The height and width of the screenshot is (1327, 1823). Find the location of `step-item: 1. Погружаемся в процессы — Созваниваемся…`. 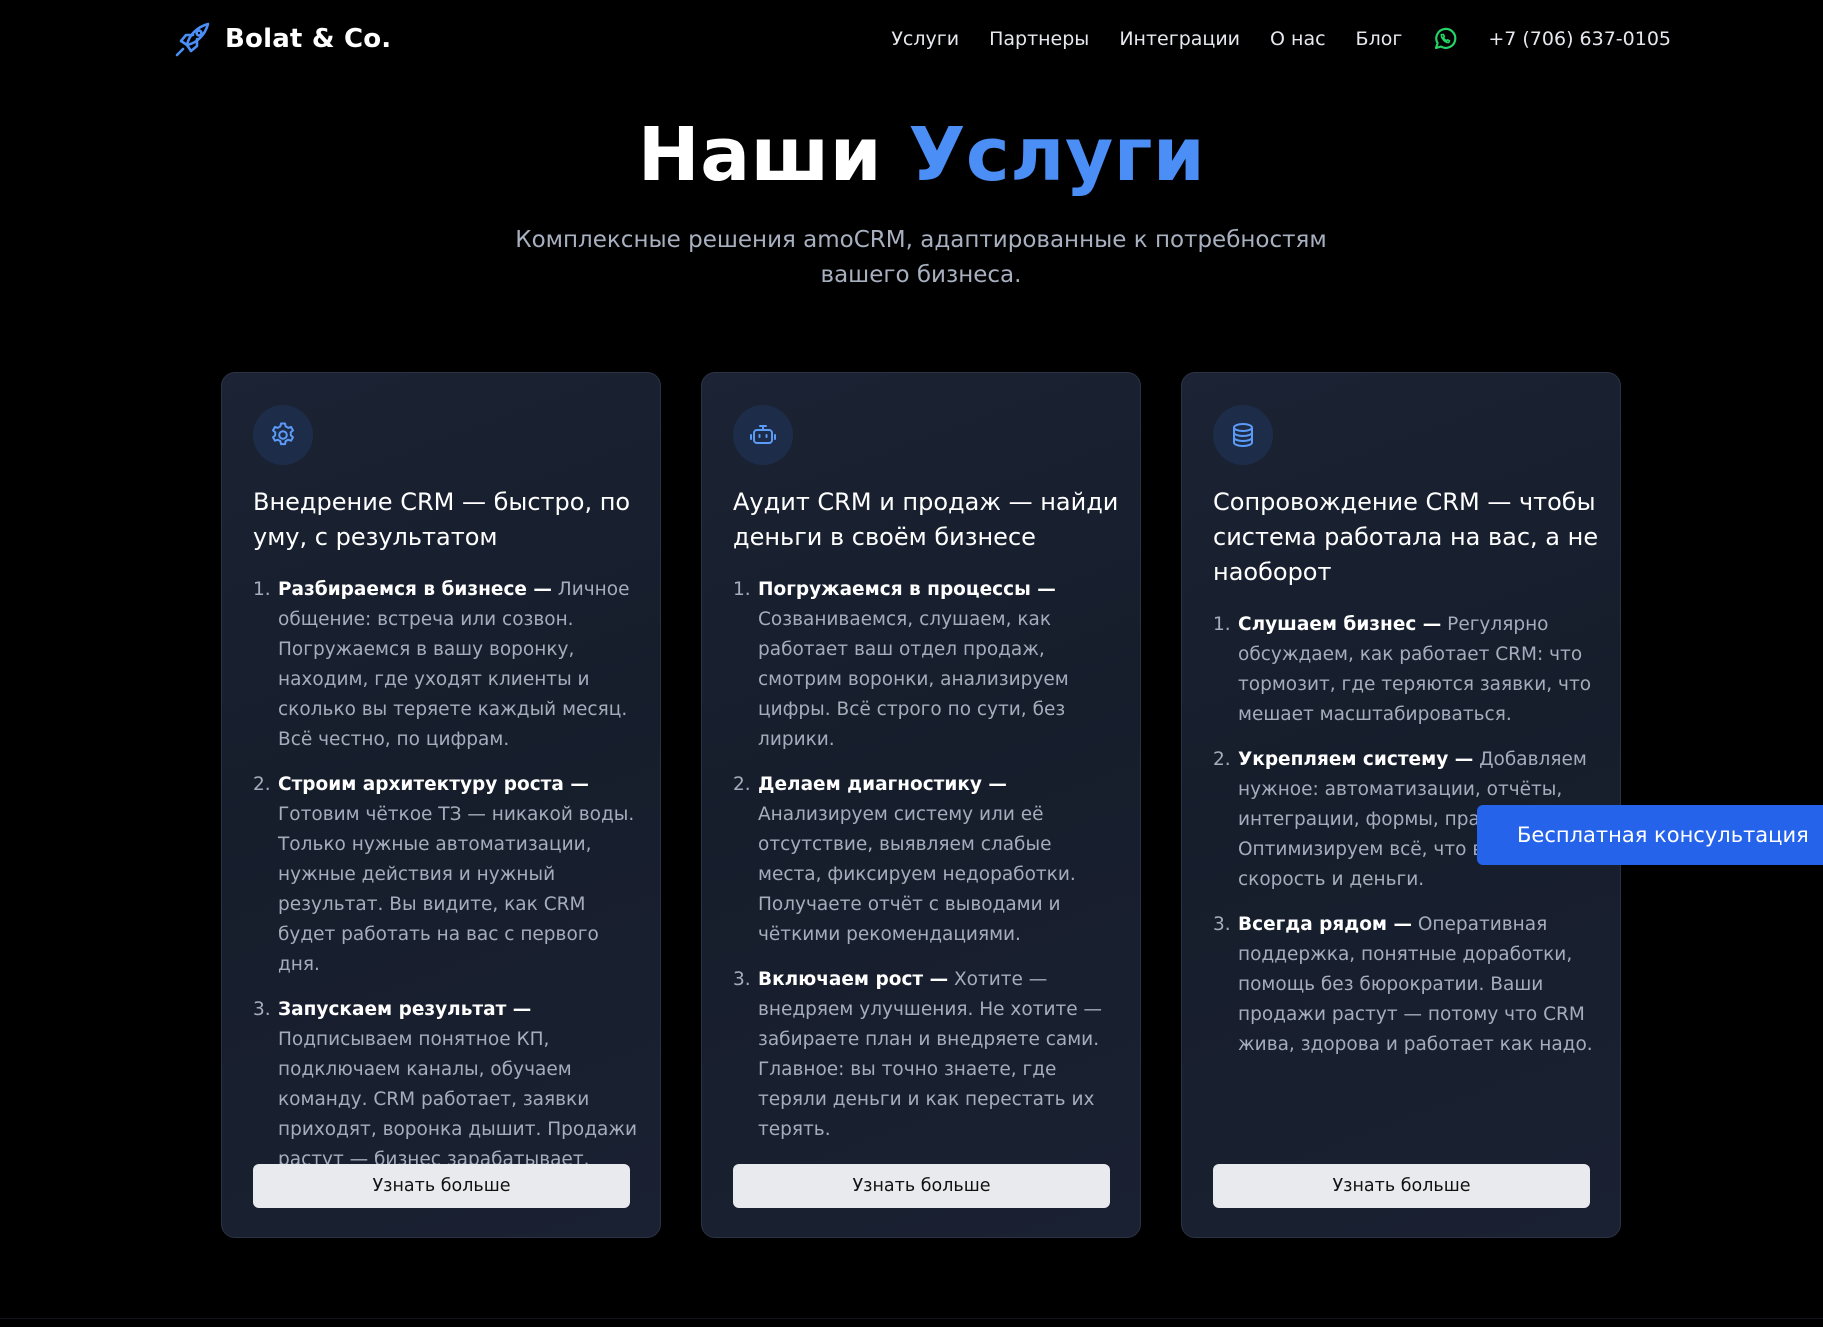

step-item: 1. Погружаемся в процессы — Созваниваемся… is located at coordinates (925, 665).